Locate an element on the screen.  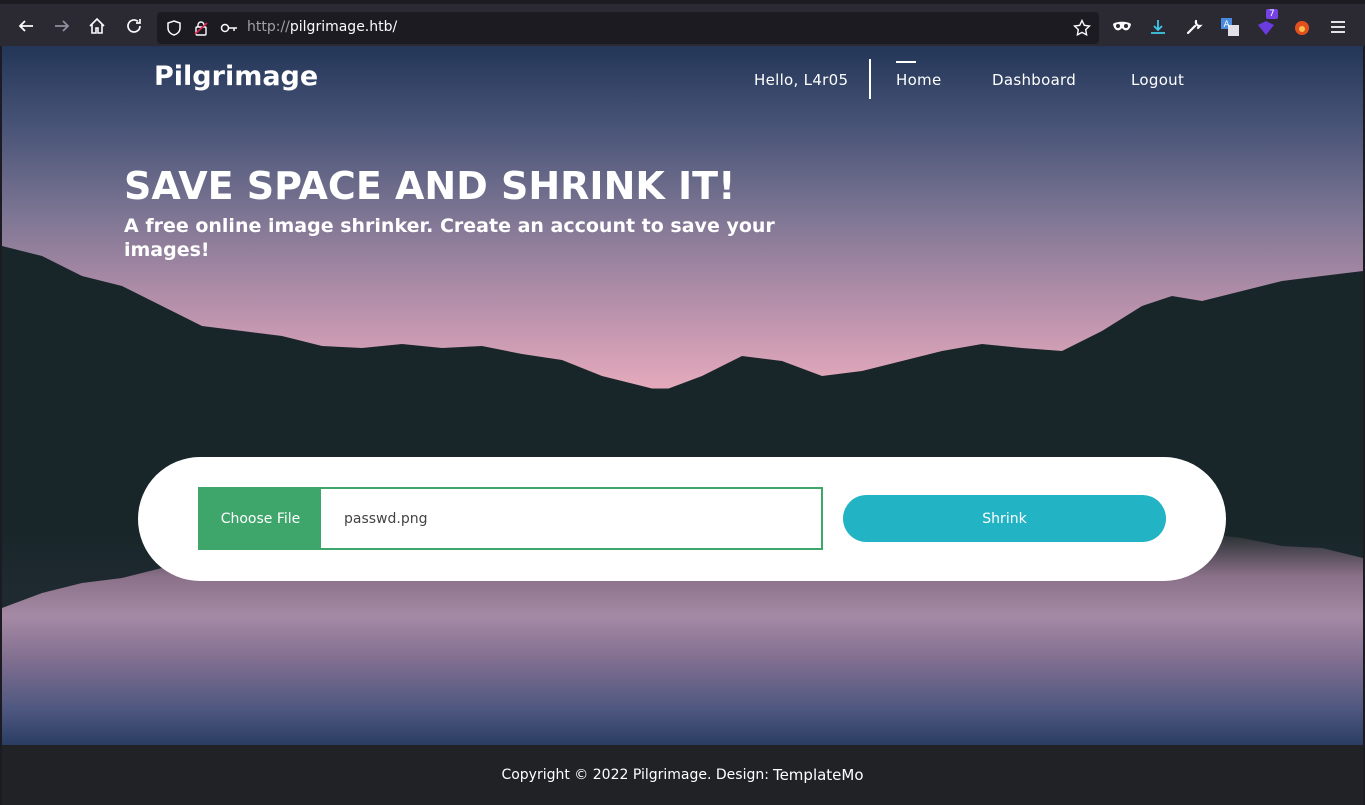
back-button is located at coordinates (26, 26).